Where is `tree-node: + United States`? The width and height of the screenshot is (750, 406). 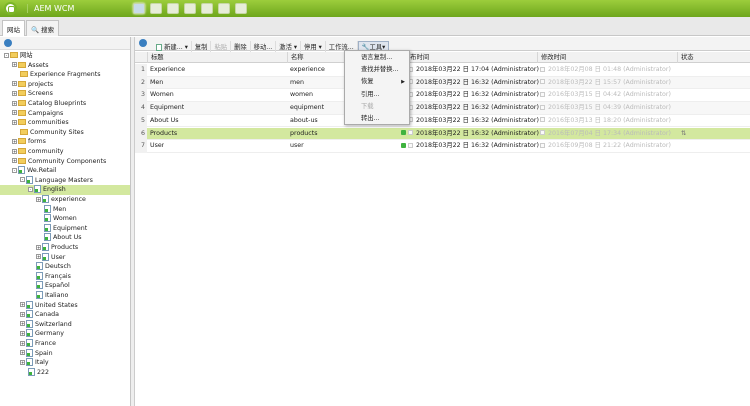
tree-node: + United States is located at coordinates (65, 305).